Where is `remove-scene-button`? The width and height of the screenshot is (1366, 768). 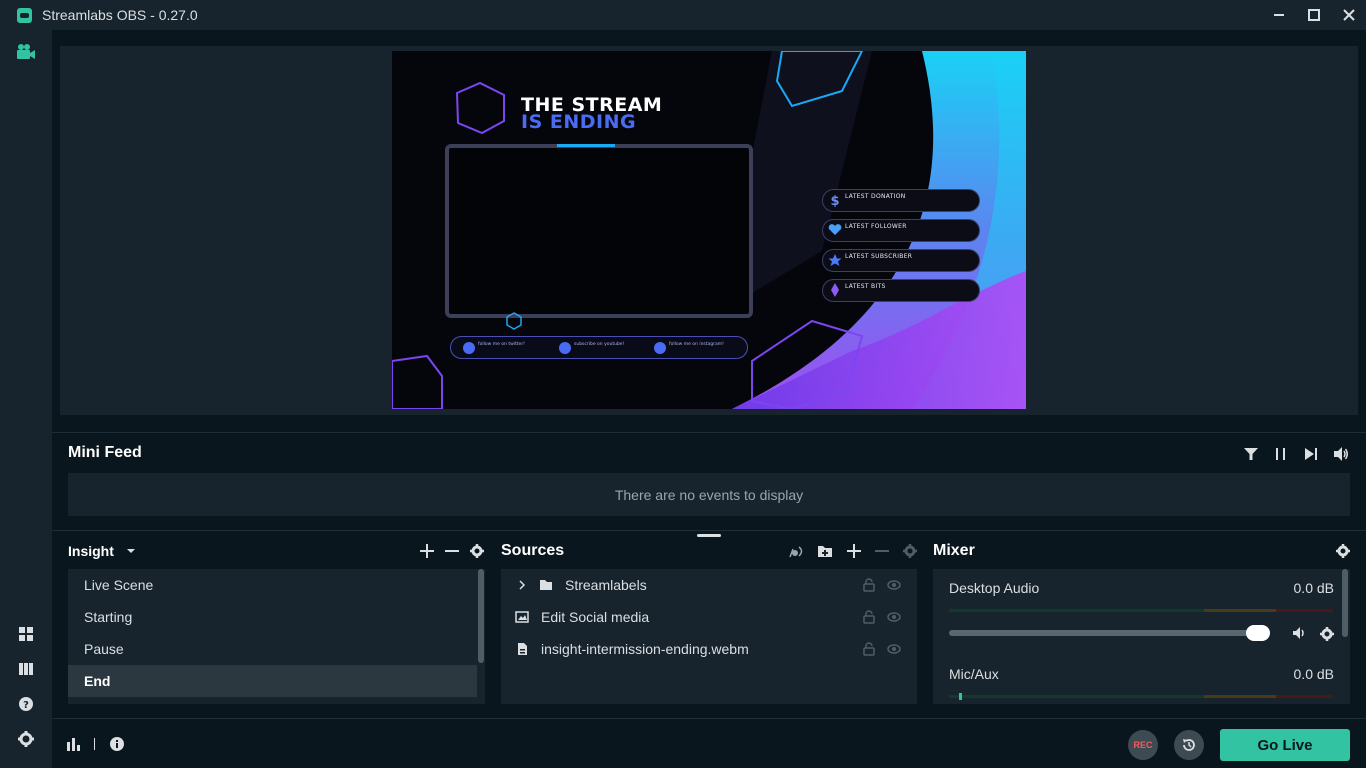 remove-scene-button is located at coordinates (452, 551).